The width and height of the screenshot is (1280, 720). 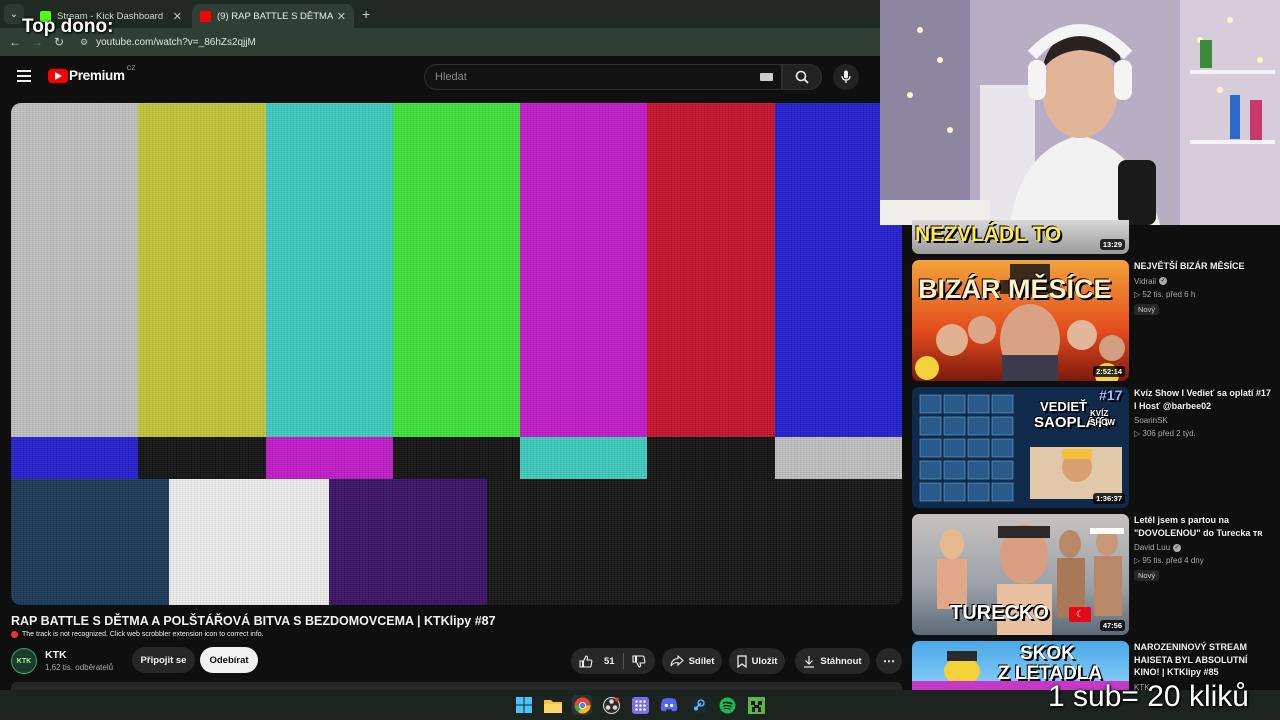 I want to click on channel-name: SoarinSK, so click(x=1151, y=420).